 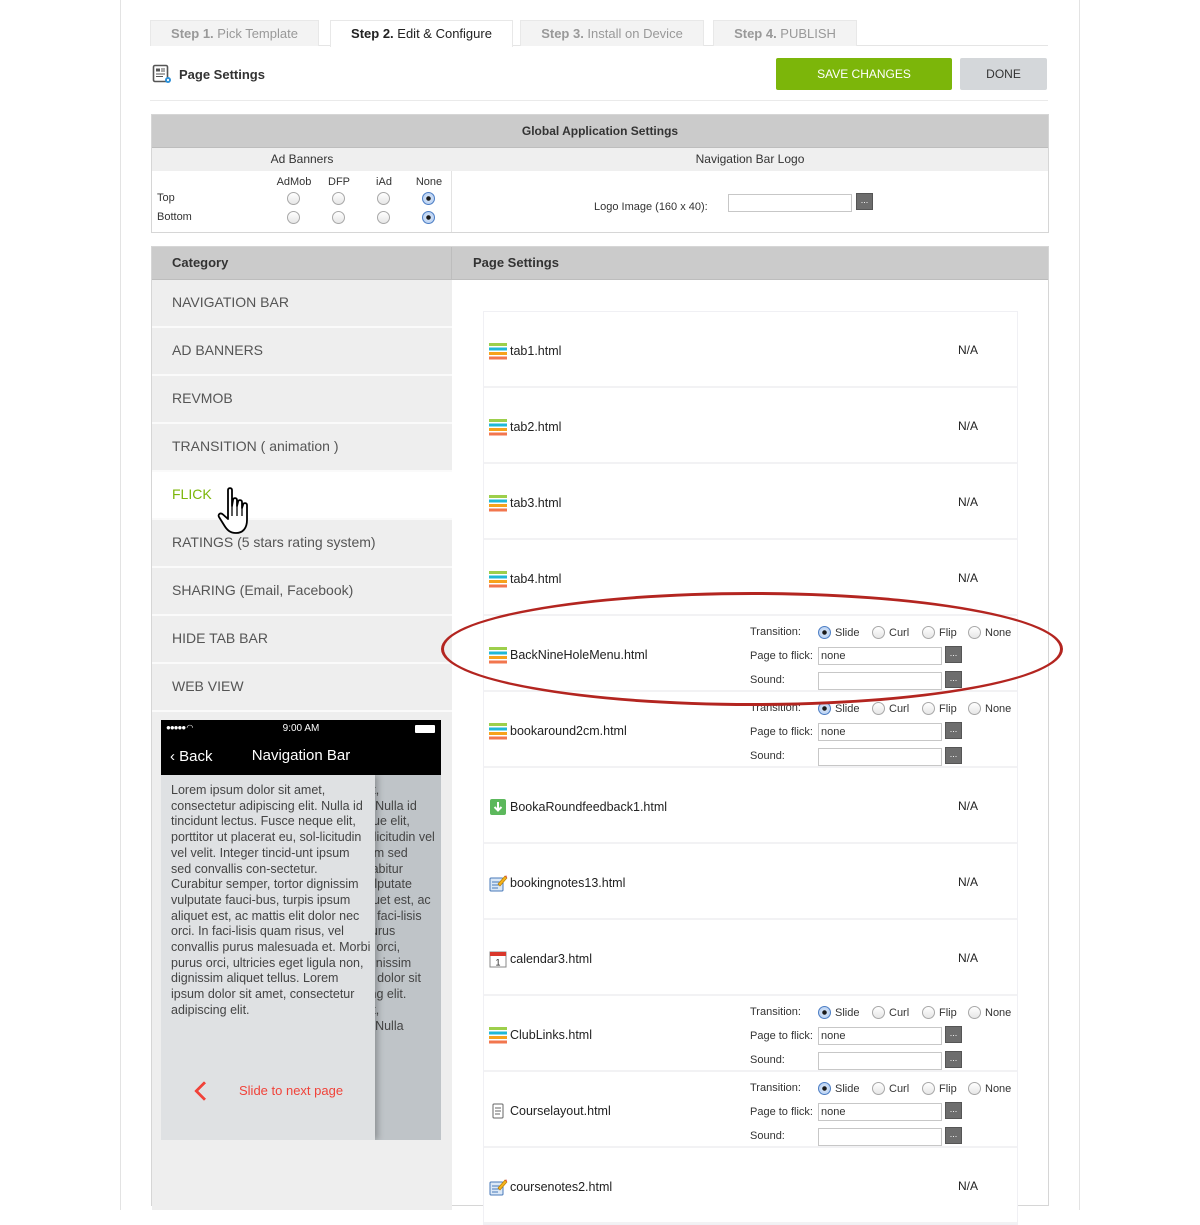 What do you see at coordinates (562, 33) in the screenshot?
I see `step-number: Step 3.` at bounding box center [562, 33].